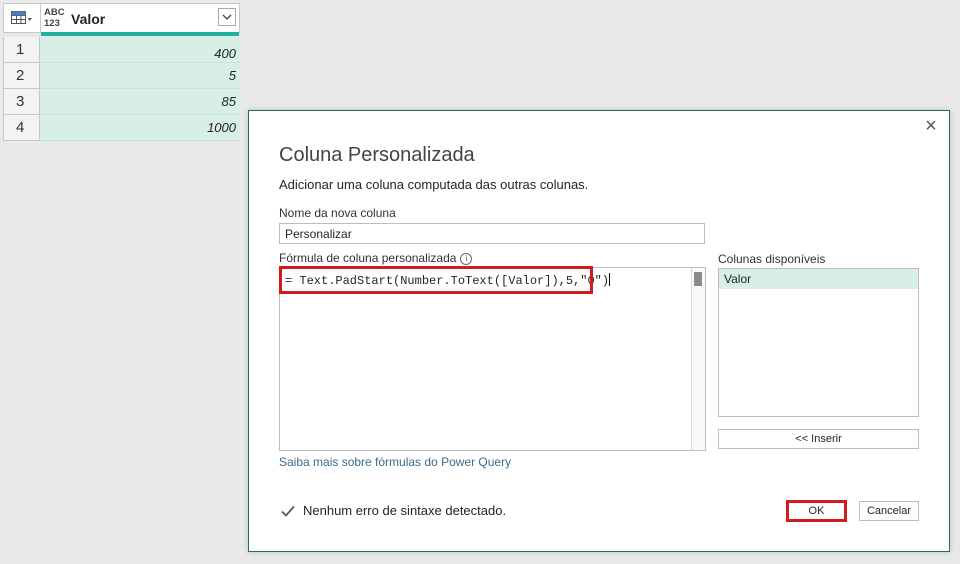 The image size is (960, 564). What do you see at coordinates (121, 19) in the screenshot?
I see `grid-header: ABC 123 Valor` at bounding box center [121, 19].